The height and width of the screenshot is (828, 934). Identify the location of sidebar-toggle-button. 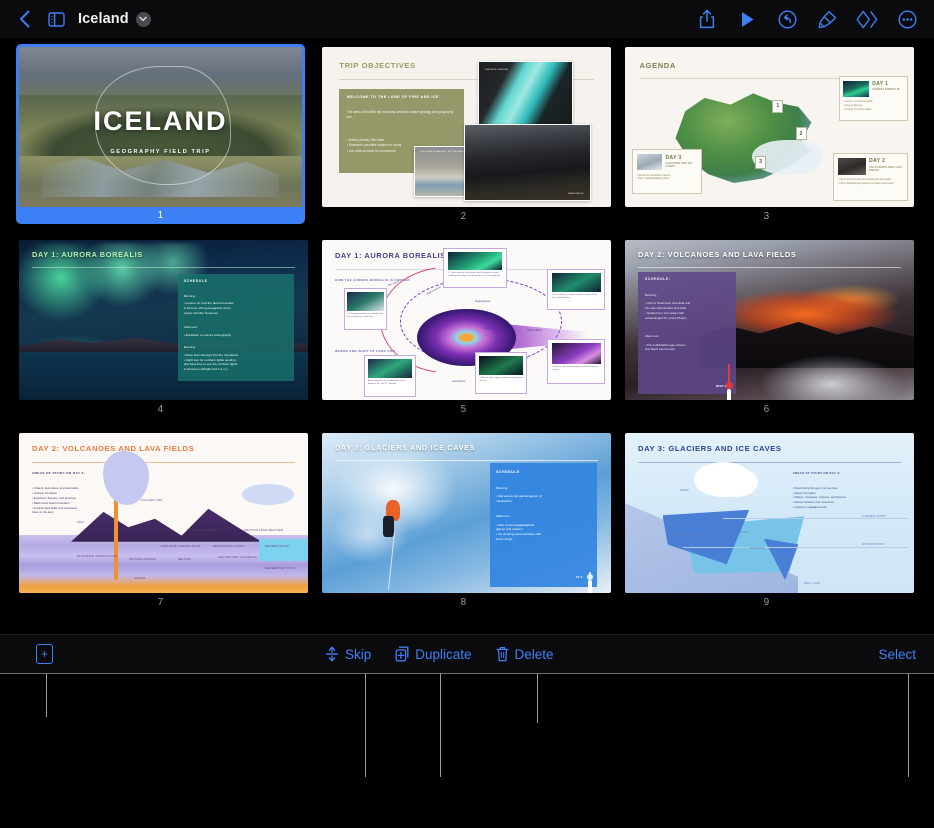
(56, 19).